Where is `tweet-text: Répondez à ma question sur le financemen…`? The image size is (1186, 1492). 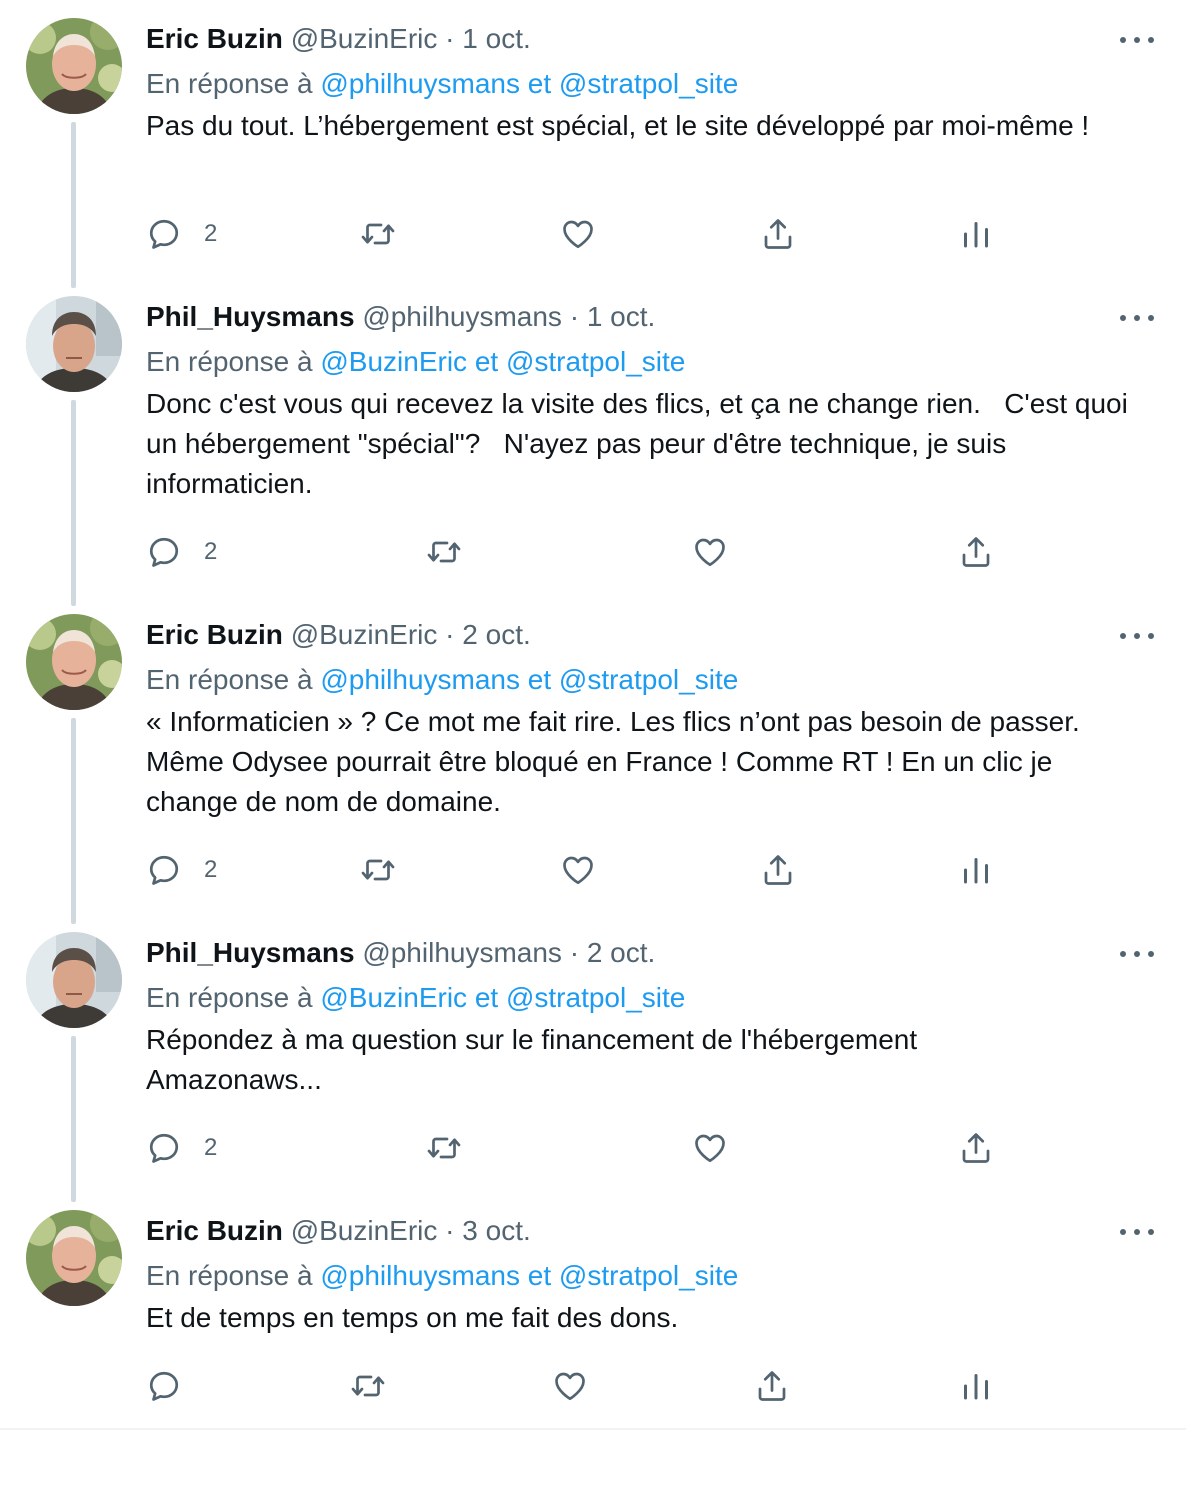 tweet-text: Répondez à ma question sur le financemen… is located at coordinates (532, 1059).